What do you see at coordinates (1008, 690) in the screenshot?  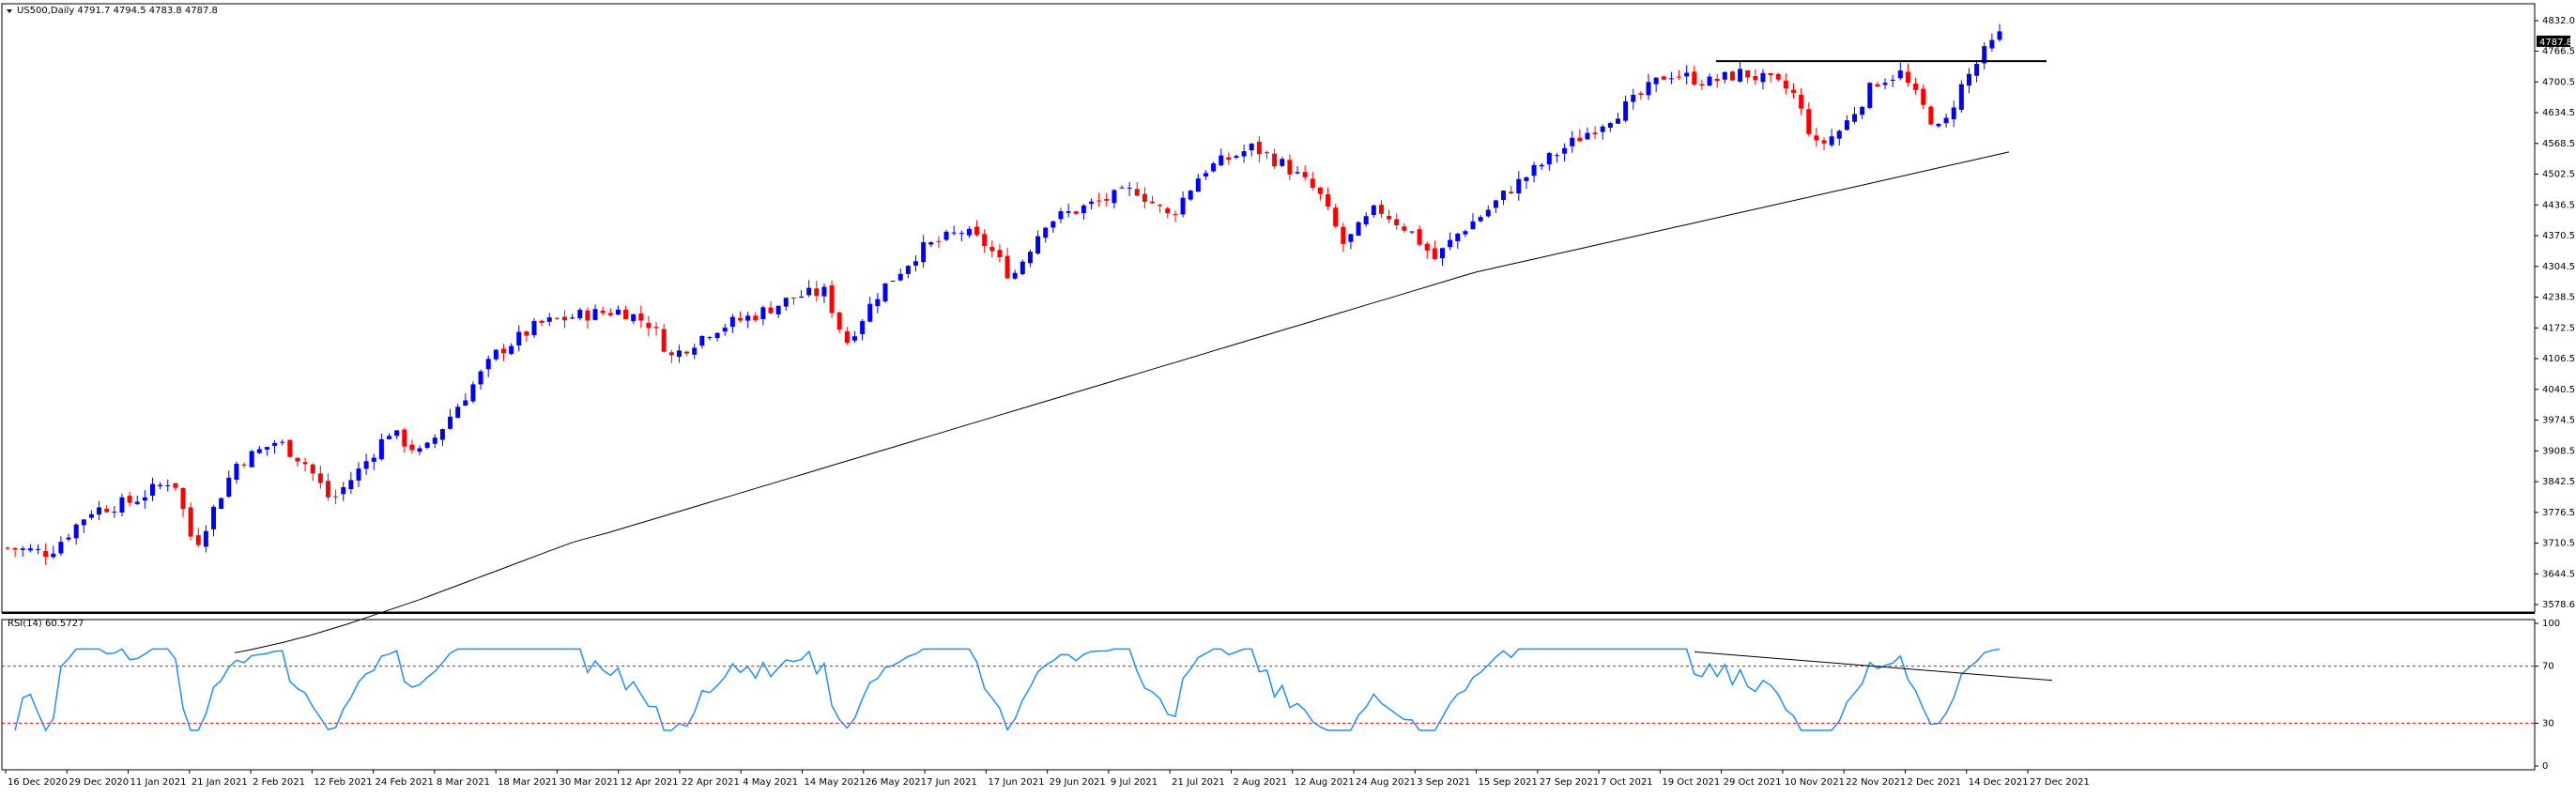 I see `rsi-line` at bounding box center [1008, 690].